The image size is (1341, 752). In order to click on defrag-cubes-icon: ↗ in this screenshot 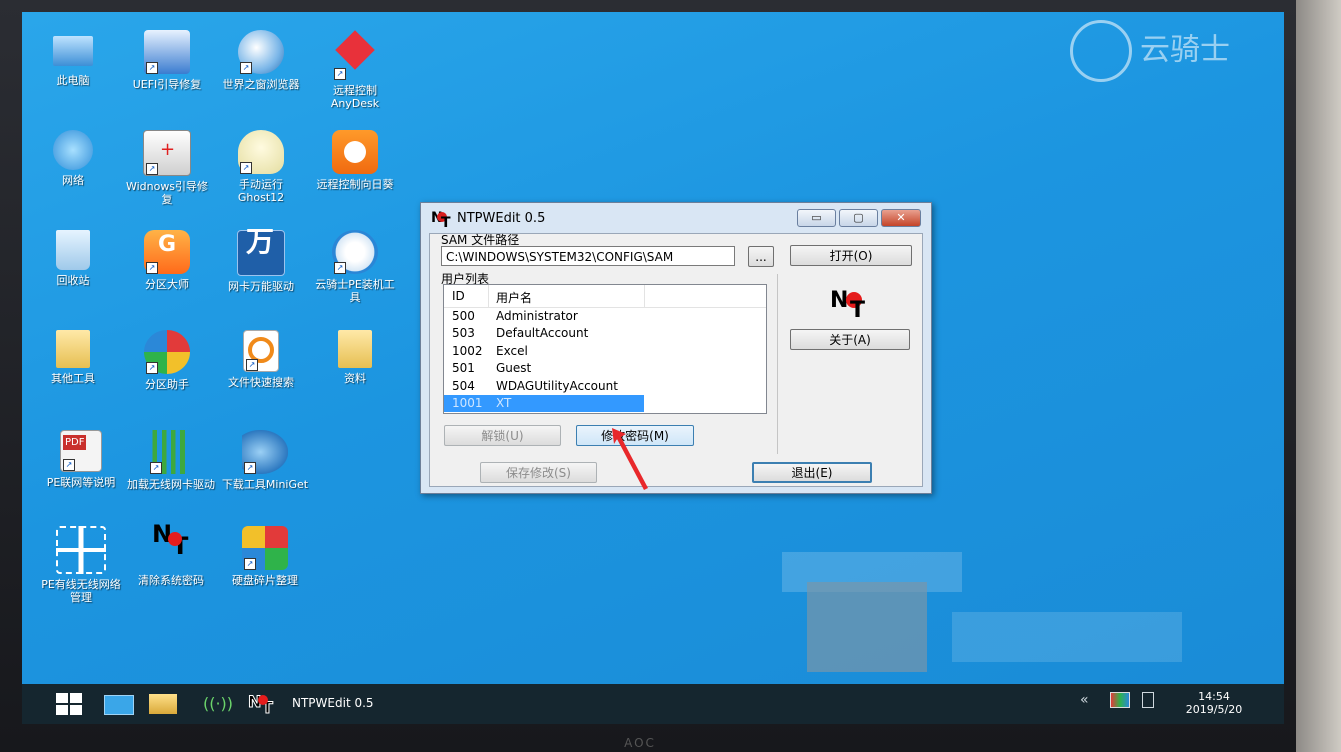, I will do `click(265, 548)`.